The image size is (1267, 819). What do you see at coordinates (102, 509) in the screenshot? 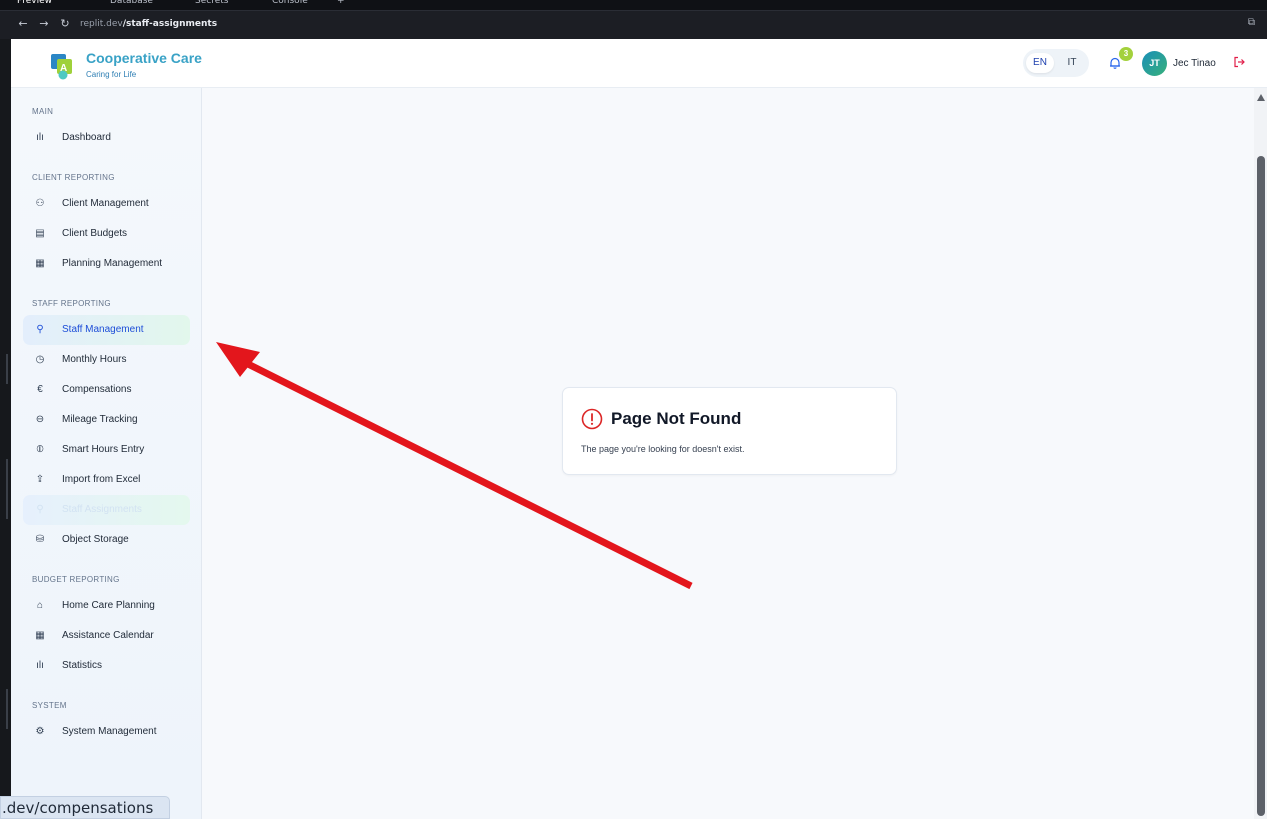
I see `sidebar-item-label: Staff Assignments` at bounding box center [102, 509].